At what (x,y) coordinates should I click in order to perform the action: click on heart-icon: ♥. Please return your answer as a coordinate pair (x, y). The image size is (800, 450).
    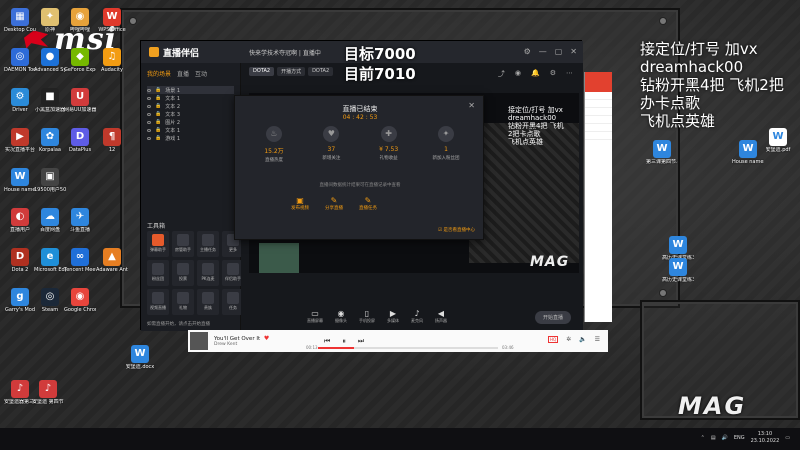
    Looking at the image, I should click on (266, 338).